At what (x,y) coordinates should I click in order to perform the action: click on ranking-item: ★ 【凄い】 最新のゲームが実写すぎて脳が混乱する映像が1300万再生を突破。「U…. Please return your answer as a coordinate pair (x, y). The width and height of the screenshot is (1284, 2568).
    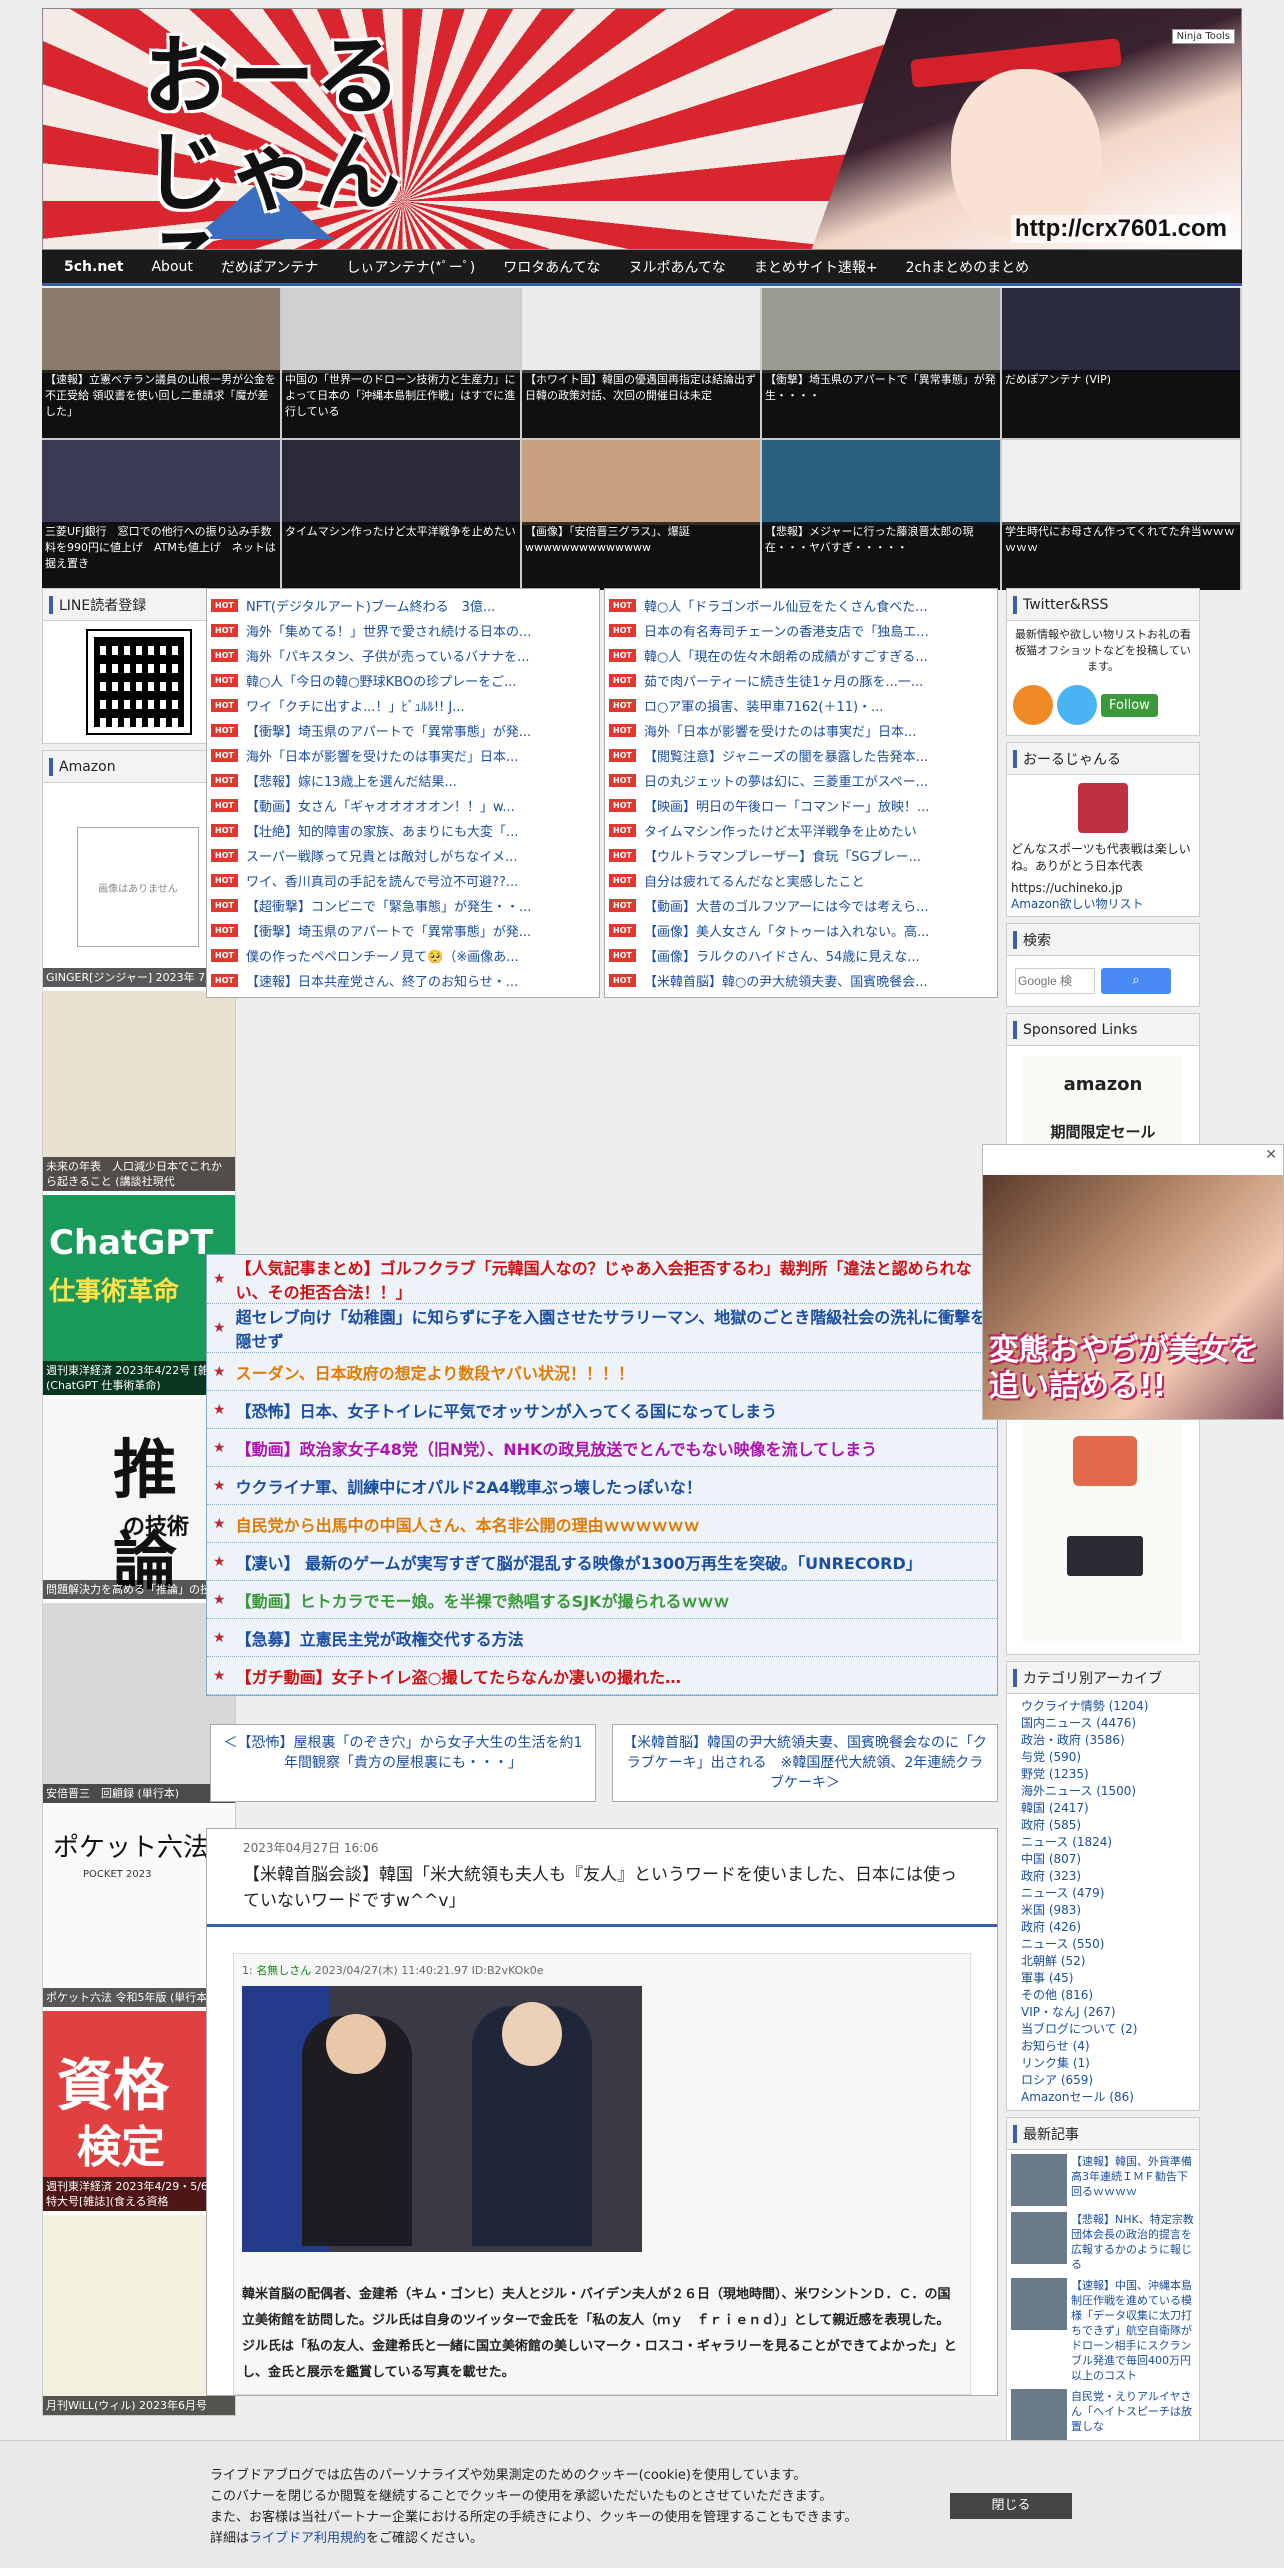
    Looking at the image, I should click on (602, 1562).